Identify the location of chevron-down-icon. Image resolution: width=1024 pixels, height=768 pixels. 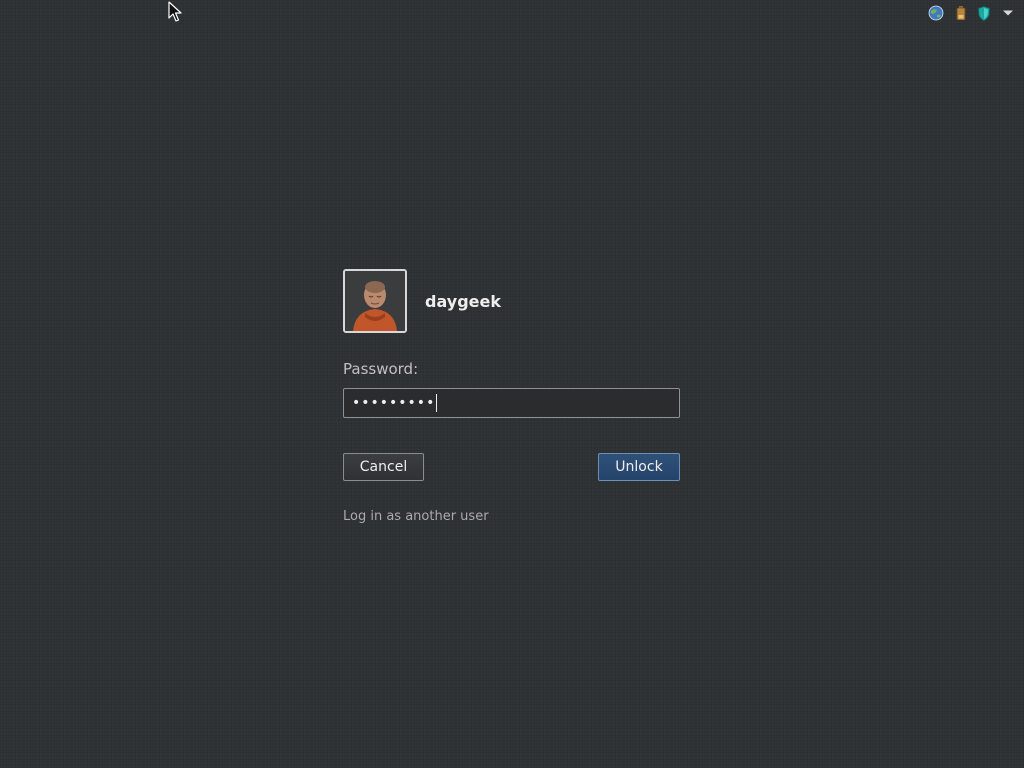
(1008, 13).